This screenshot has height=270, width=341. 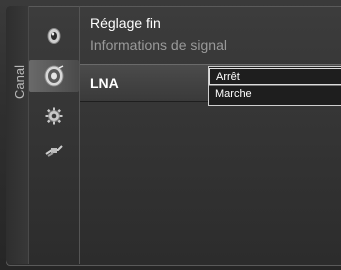 I want to click on side-tab: Canal, so click(x=17, y=135).